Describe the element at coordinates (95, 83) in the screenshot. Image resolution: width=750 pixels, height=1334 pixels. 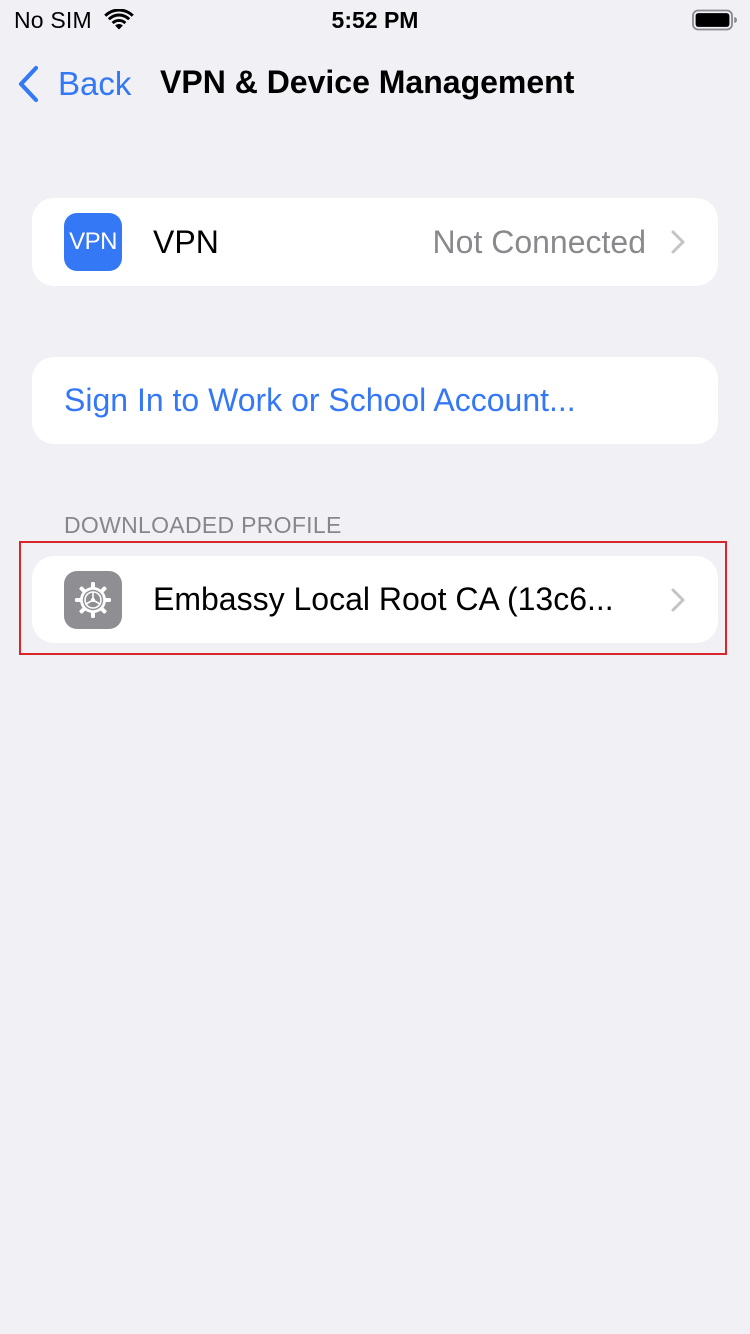
I see `back-label: Back` at that location.